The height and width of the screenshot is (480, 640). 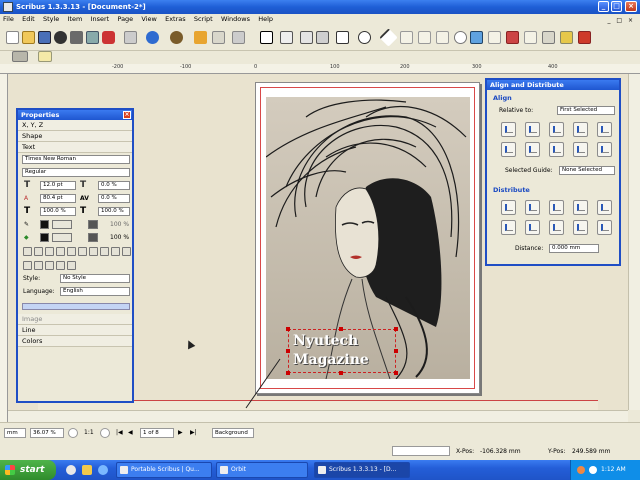 I want to click on pdf-tools-icon, so click(x=584, y=37).